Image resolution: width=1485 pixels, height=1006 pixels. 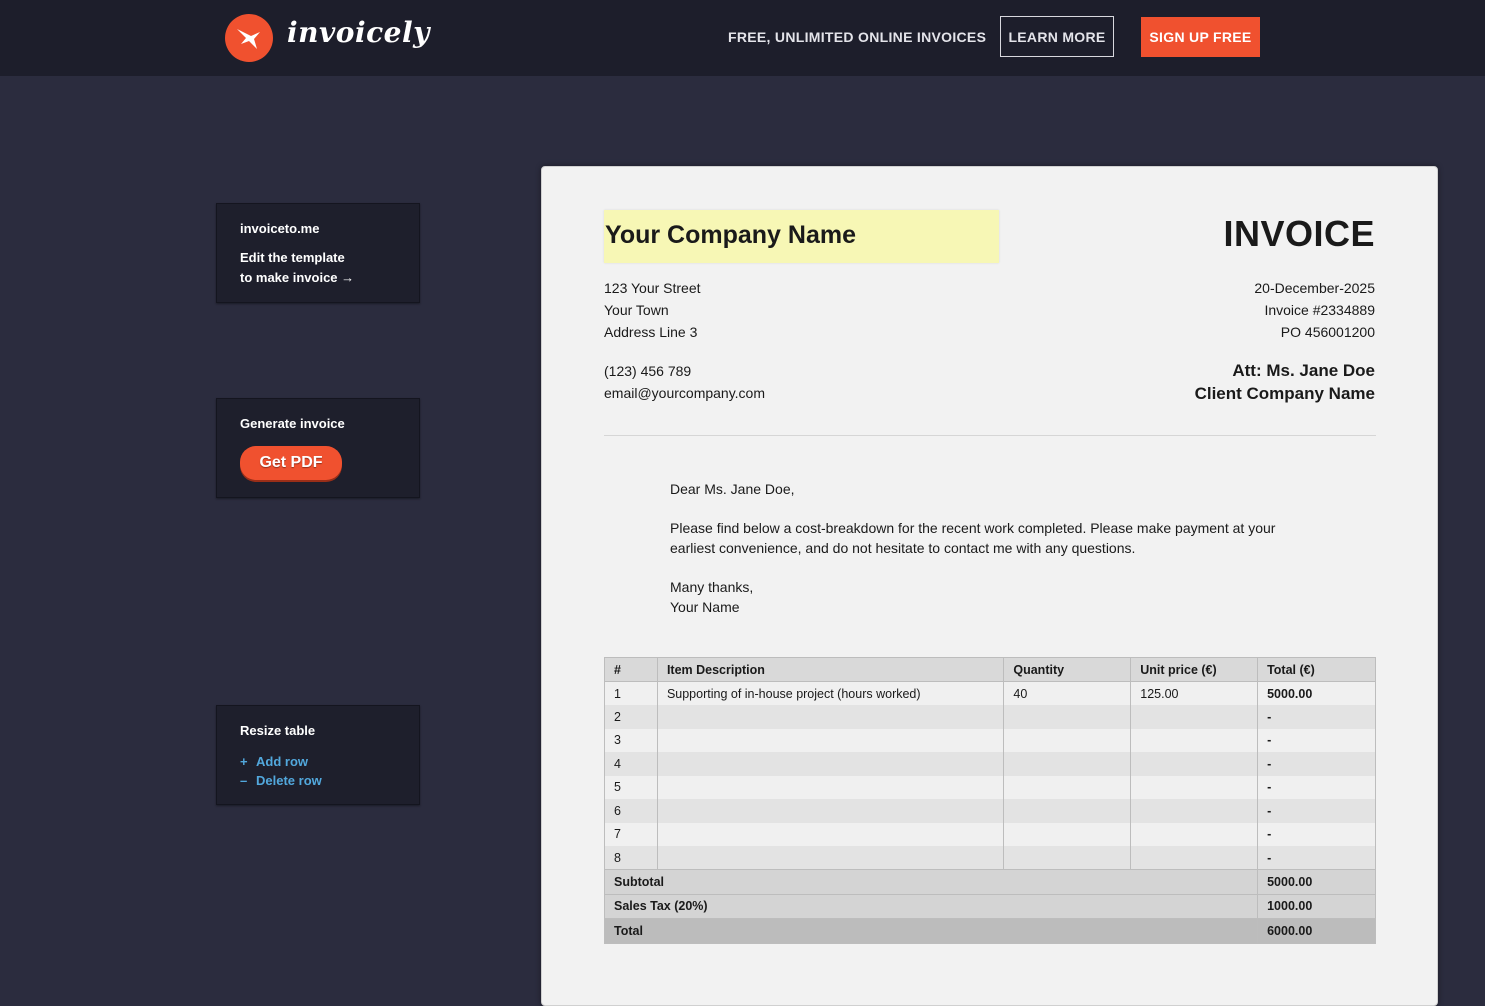 I want to click on column-header-total: Total (€), so click(x=1316, y=669).